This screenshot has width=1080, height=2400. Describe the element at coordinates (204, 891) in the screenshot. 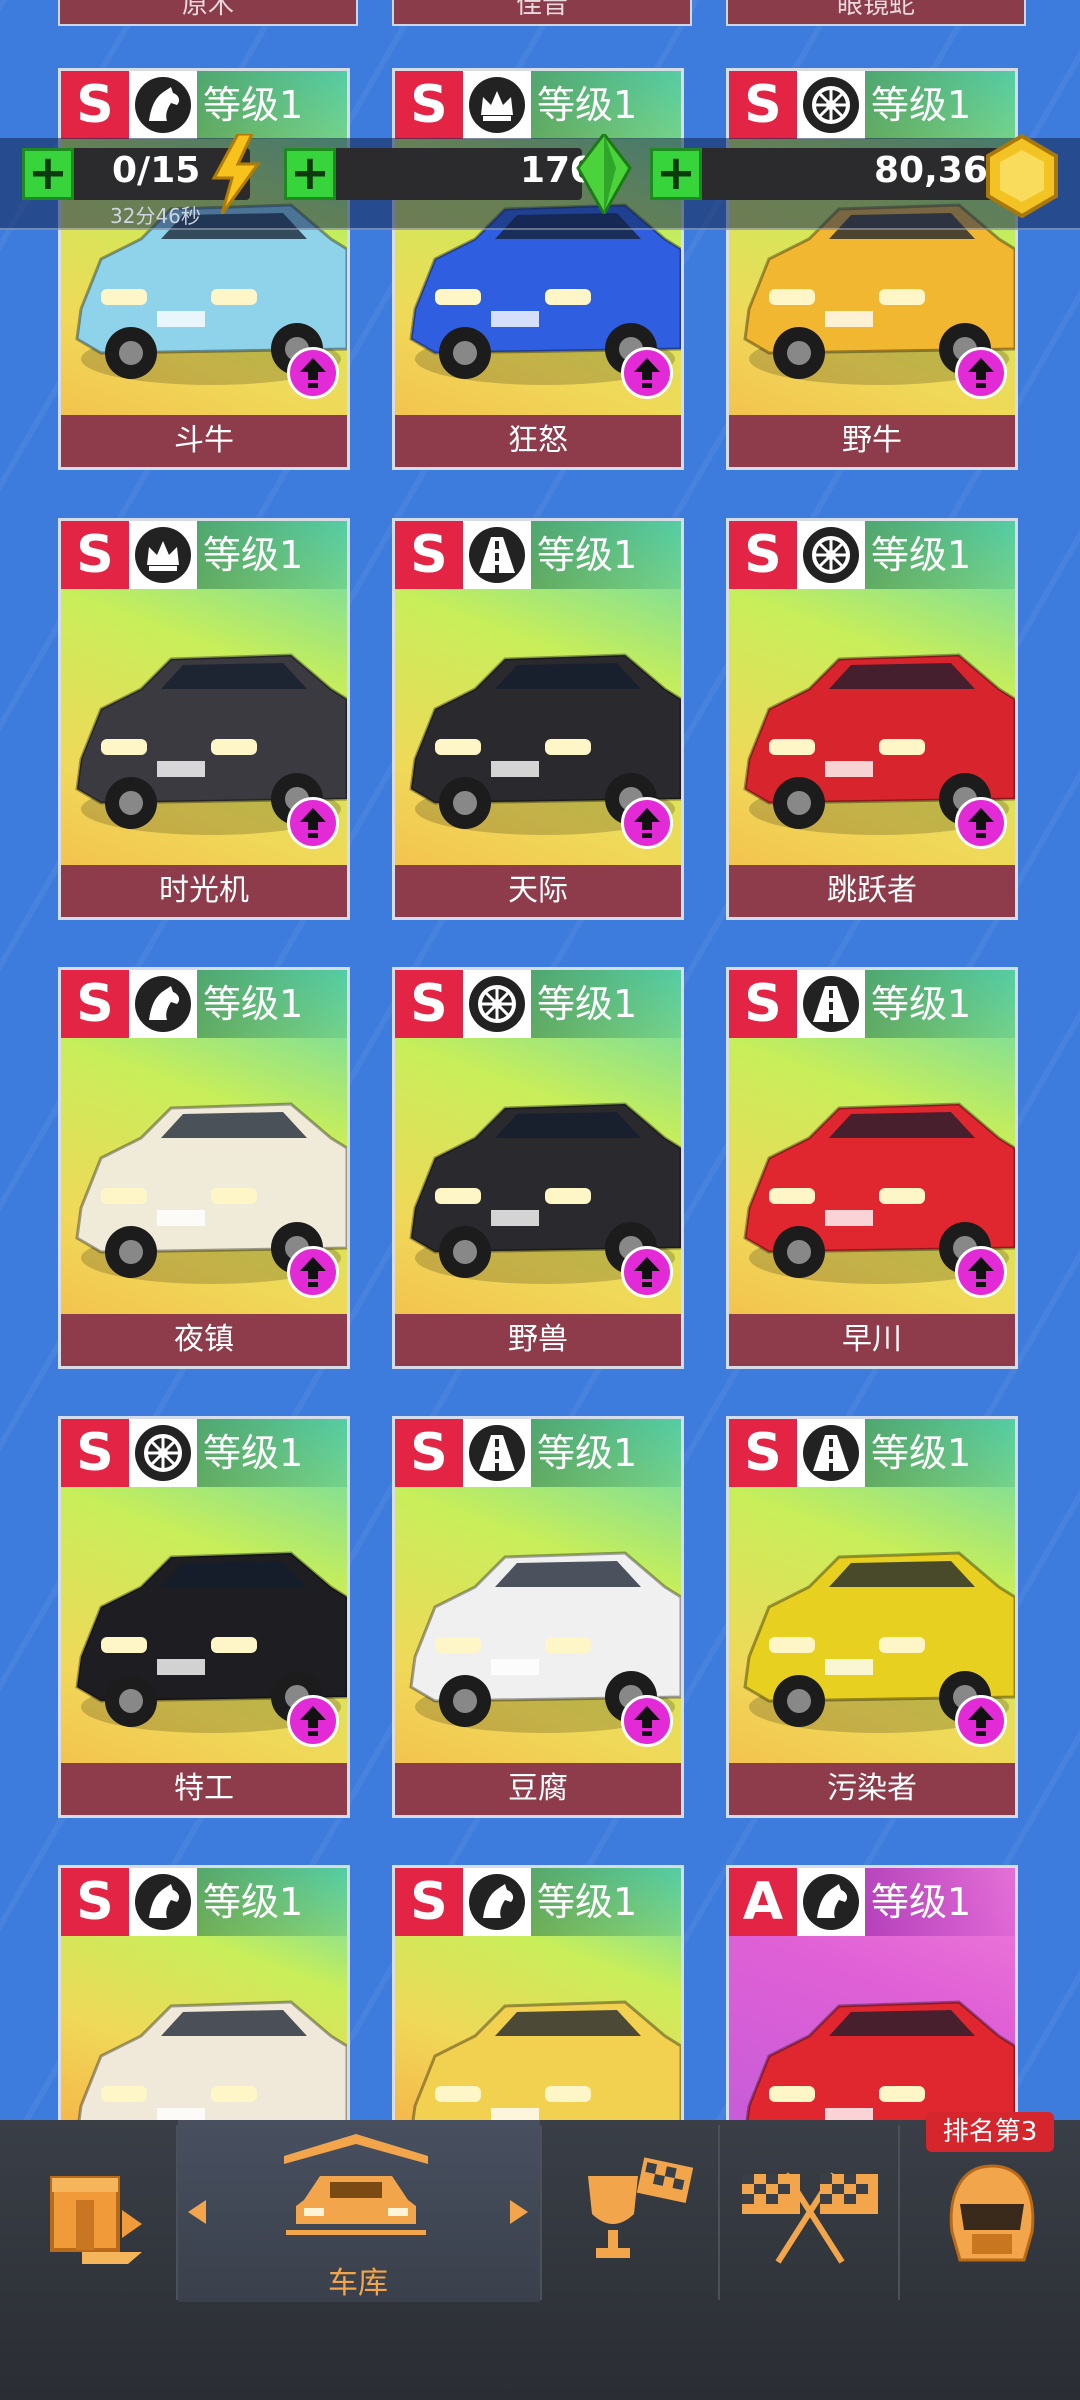

I see `car-name: 时光机` at that location.